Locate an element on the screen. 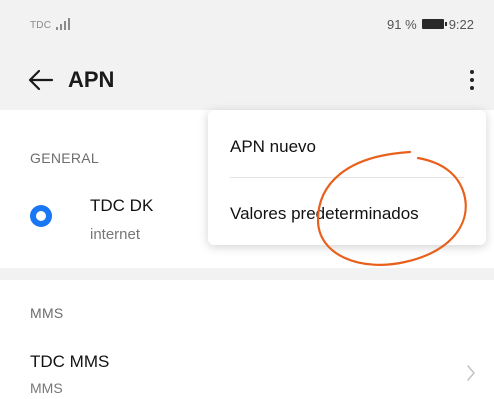 The width and height of the screenshot is (494, 399). status-right: 91 % 9:22 is located at coordinates (430, 24).